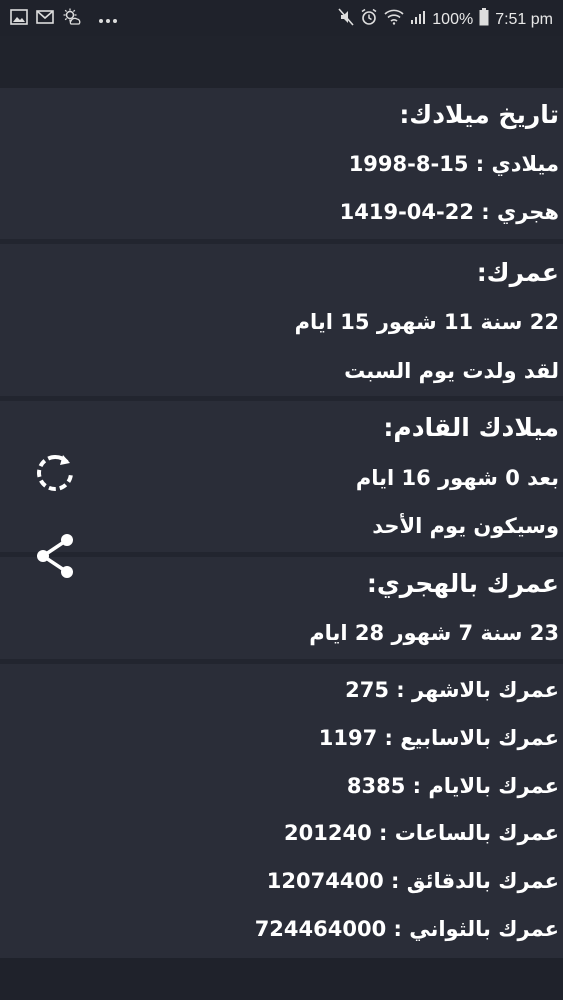 This screenshot has width=563, height=1000. What do you see at coordinates (281, 18) in the screenshot?
I see `status-bar: 100% 7:51 pm` at bounding box center [281, 18].